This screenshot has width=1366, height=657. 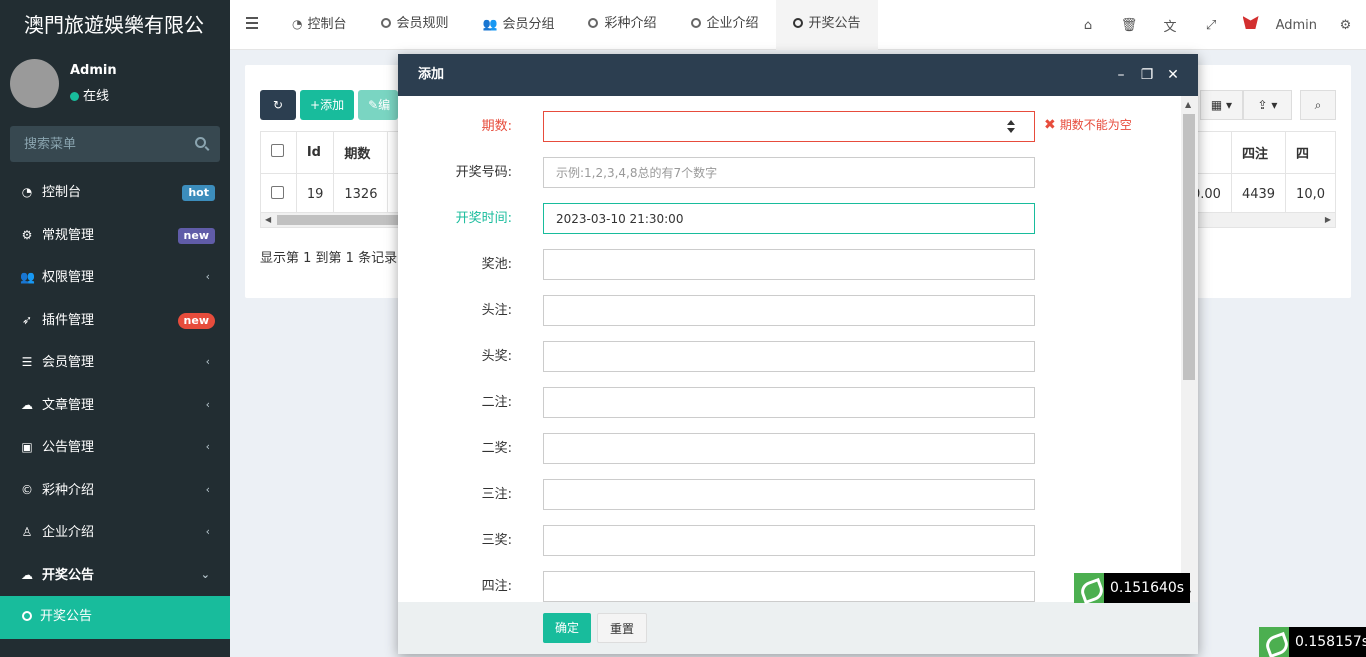 What do you see at coordinates (789, 172) in the screenshot?
I see `draw-numbers-input` at bounding box center [789, 172].